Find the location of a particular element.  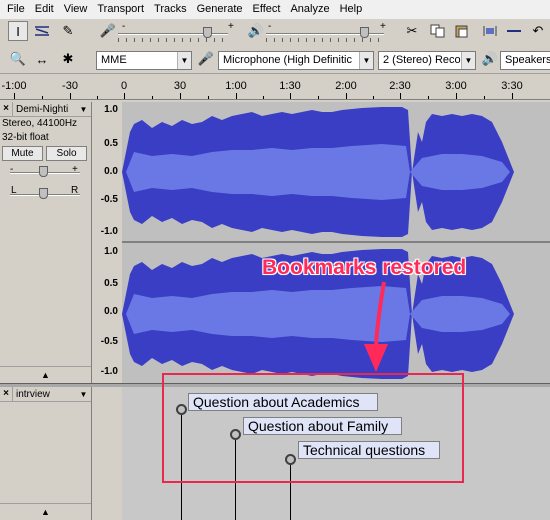

recording-slider-thumb is located at coordinates (207, 32).